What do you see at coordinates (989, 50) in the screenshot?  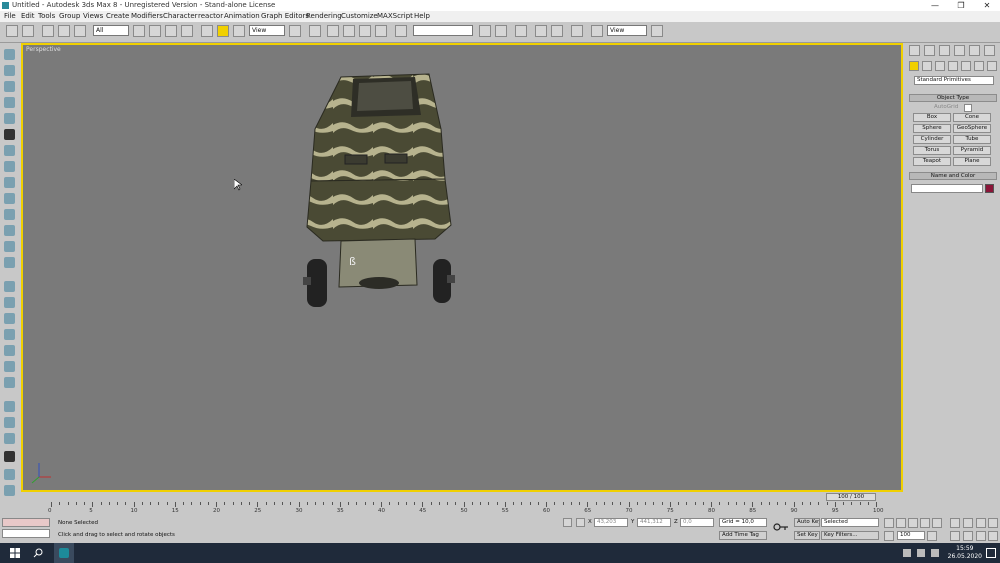 I see `utilities-tab-icon` at bounding box center [989, 50].